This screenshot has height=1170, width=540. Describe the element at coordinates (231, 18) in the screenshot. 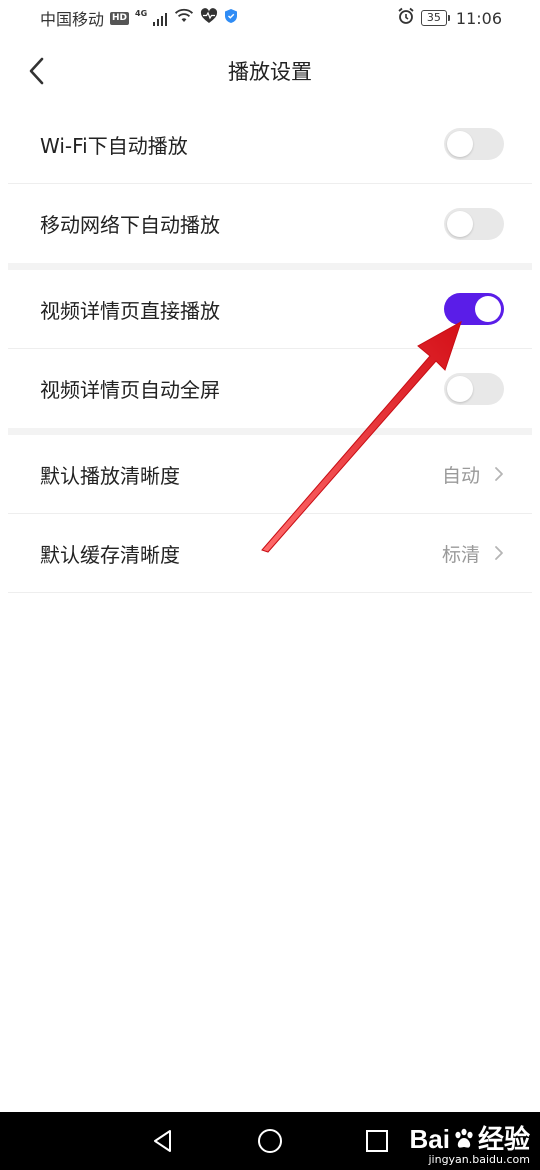

I see `shield-icon` at that location.